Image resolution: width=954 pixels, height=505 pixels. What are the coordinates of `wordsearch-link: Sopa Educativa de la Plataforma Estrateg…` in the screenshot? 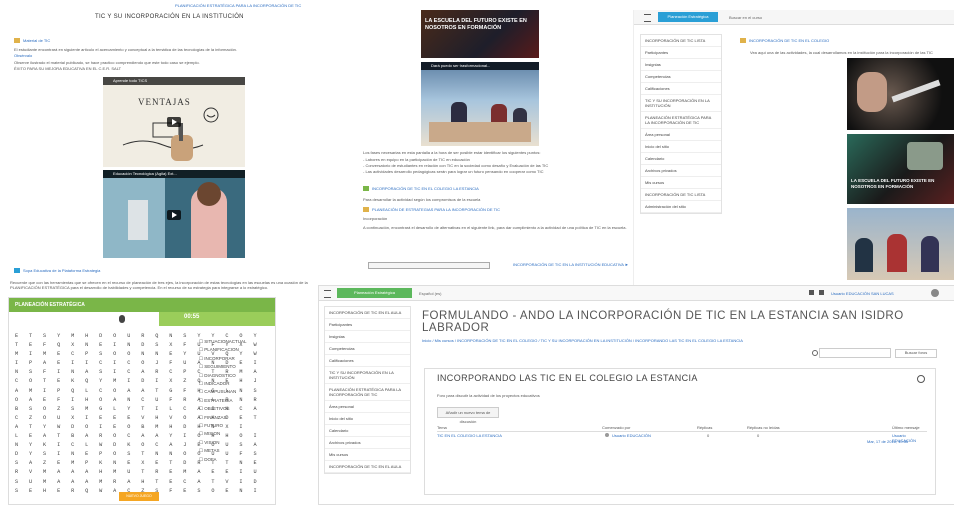 It's located at (57, 271).